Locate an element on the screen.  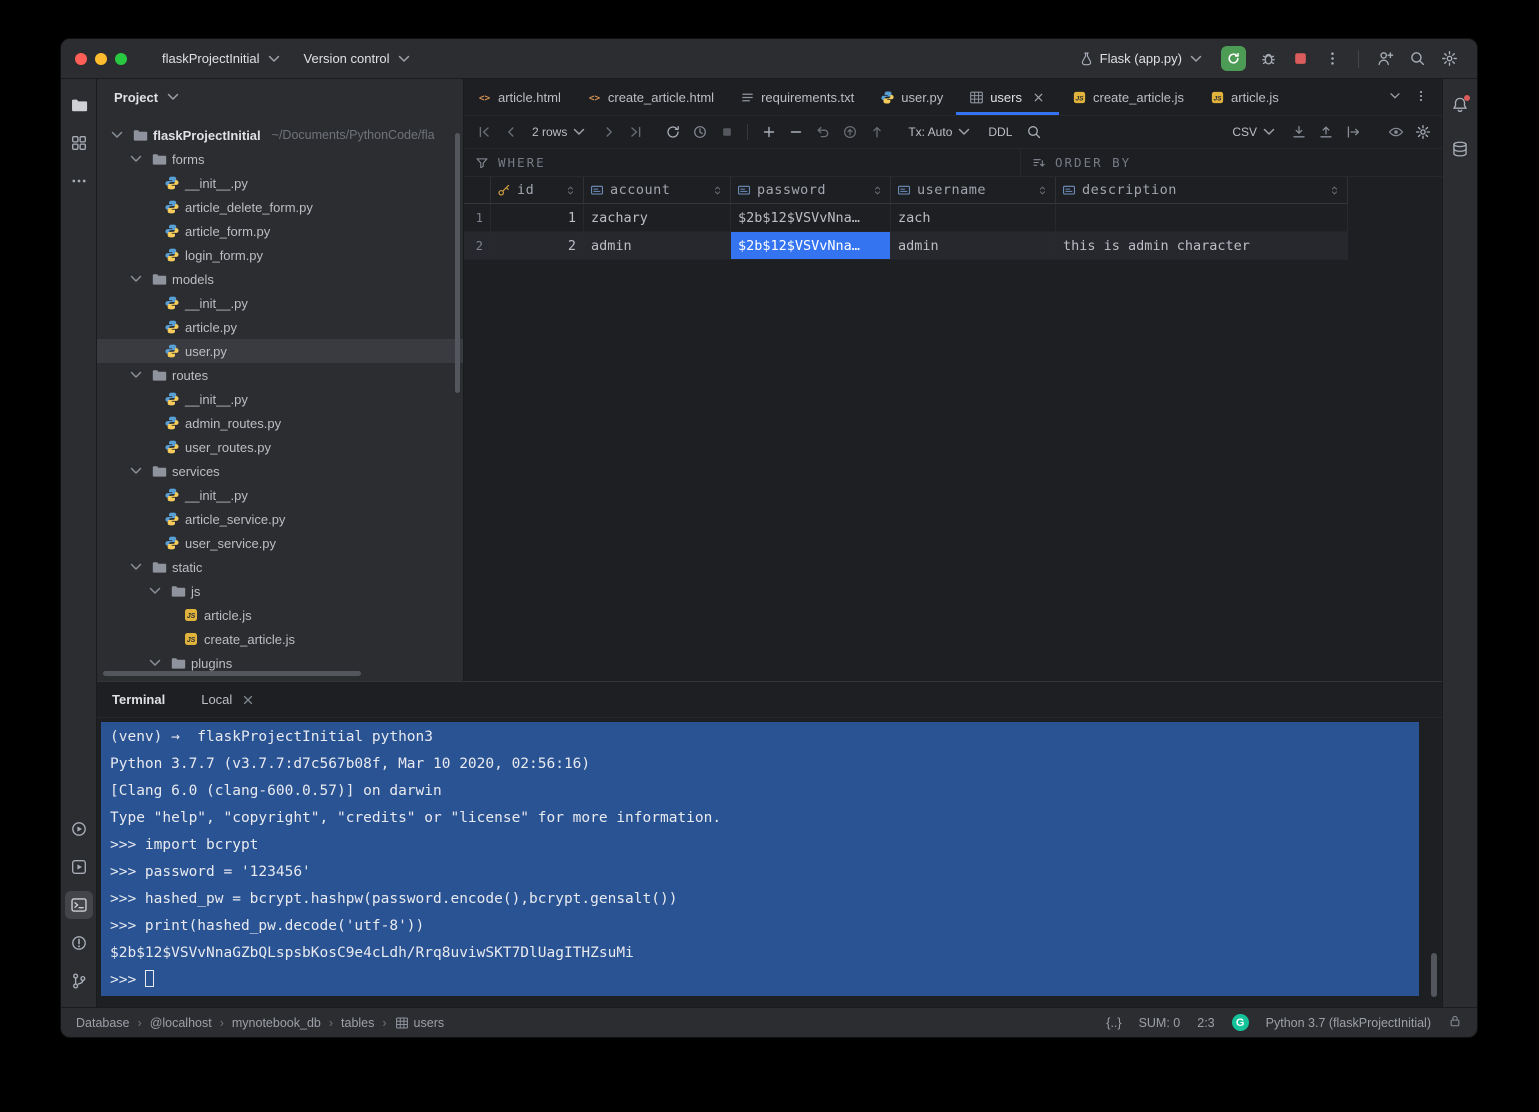
aggregate-sum-widget: SUM: 0 is located at coordinates (1160, 1023).